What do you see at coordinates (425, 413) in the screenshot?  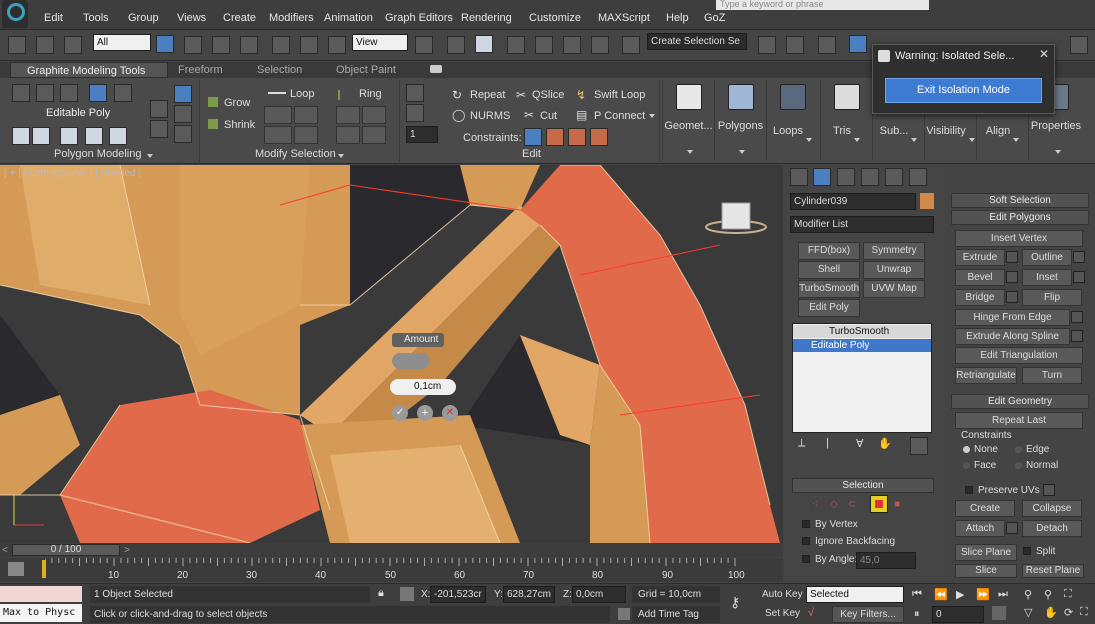 I see `caddy-apply-icon: +` at bounding box center [425, 413].